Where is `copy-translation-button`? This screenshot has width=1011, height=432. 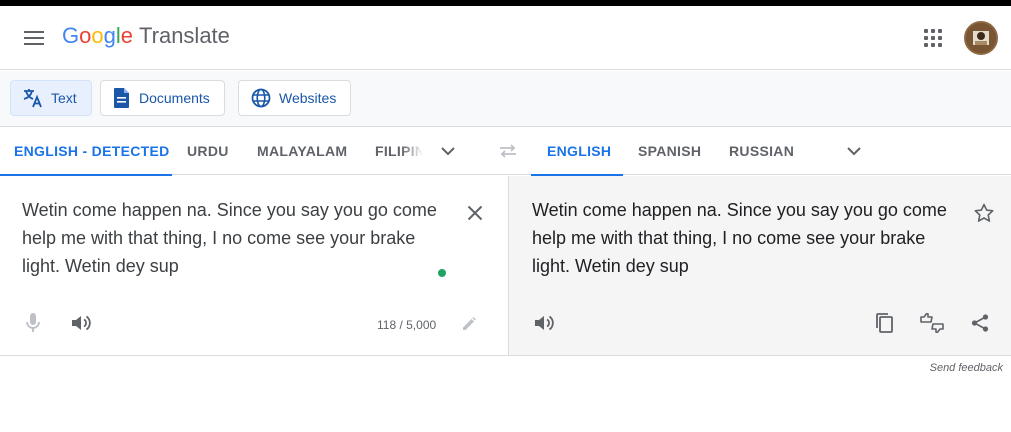
copy-translation-button is located at coordinates (884, 323).